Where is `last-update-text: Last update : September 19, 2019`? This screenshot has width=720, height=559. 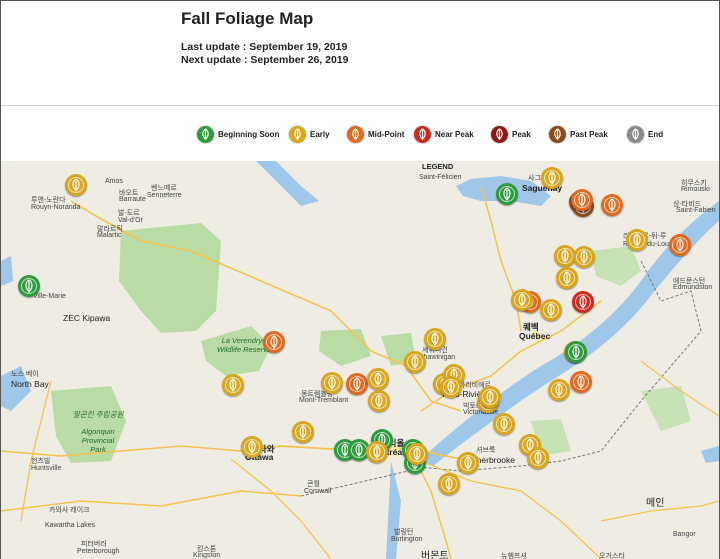
last-update-text: Last update : September 19, 2019 is located at coordinates (264, 47).